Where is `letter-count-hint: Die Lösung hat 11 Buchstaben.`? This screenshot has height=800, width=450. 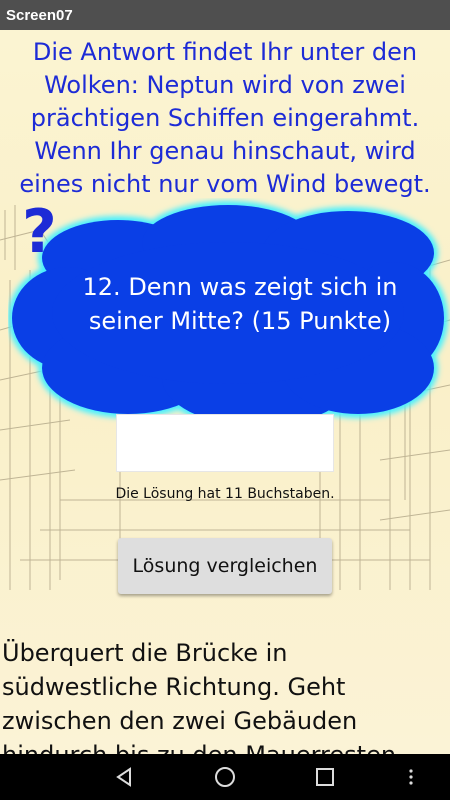
letter-count-hint: Die Lösung hat 11 Buchstaben. is located at coordinates (225, 494).